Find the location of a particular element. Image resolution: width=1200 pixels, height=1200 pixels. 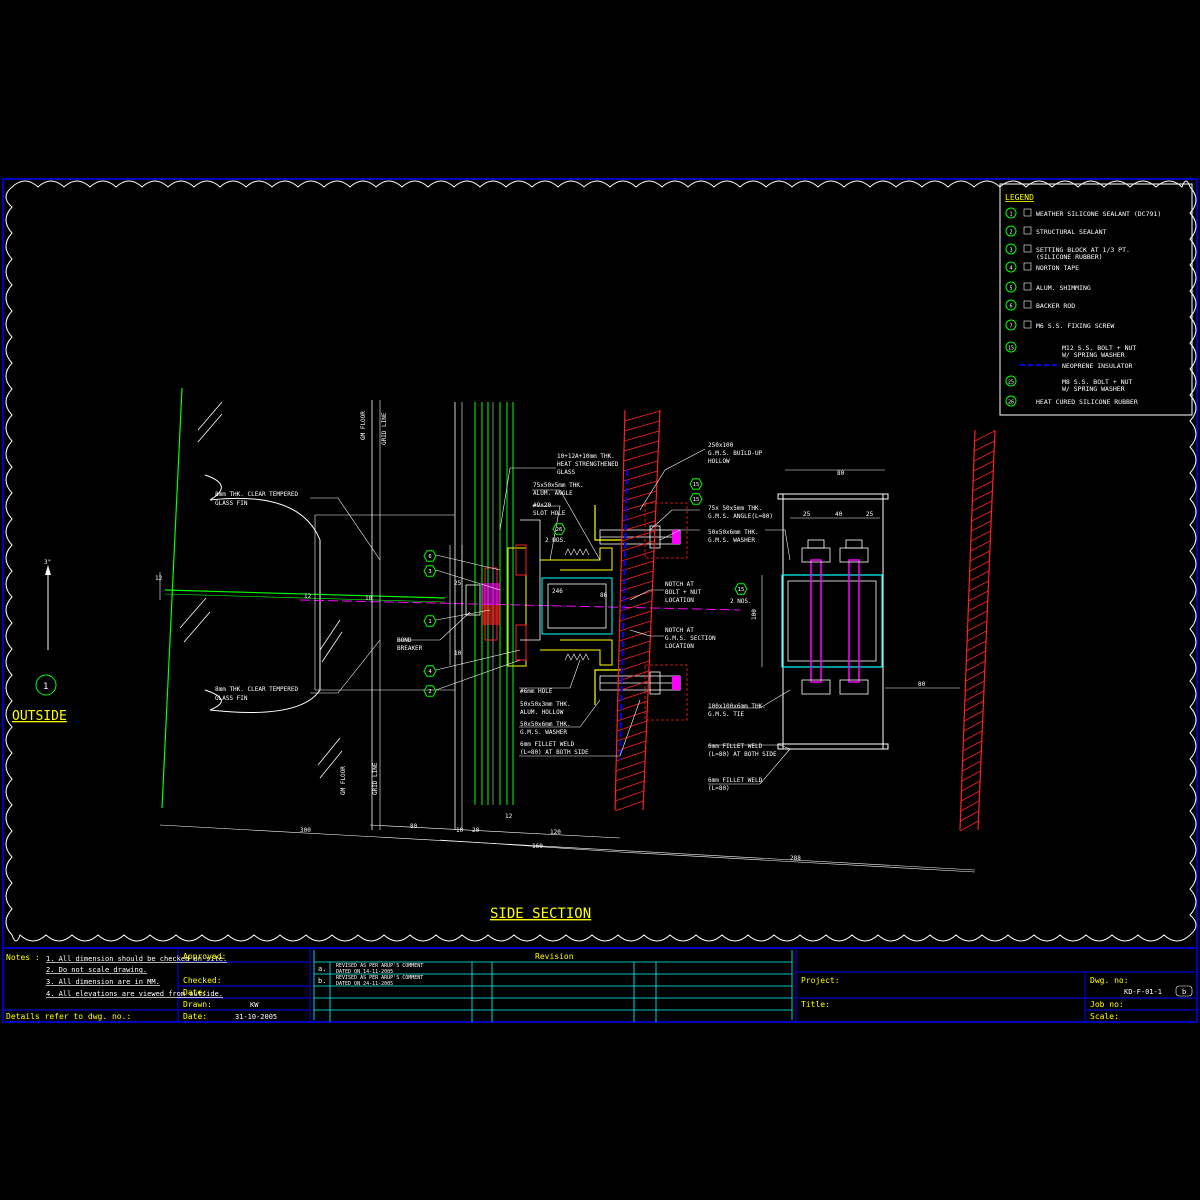

dim-25c: 25 is located at coordinates (458, 583).